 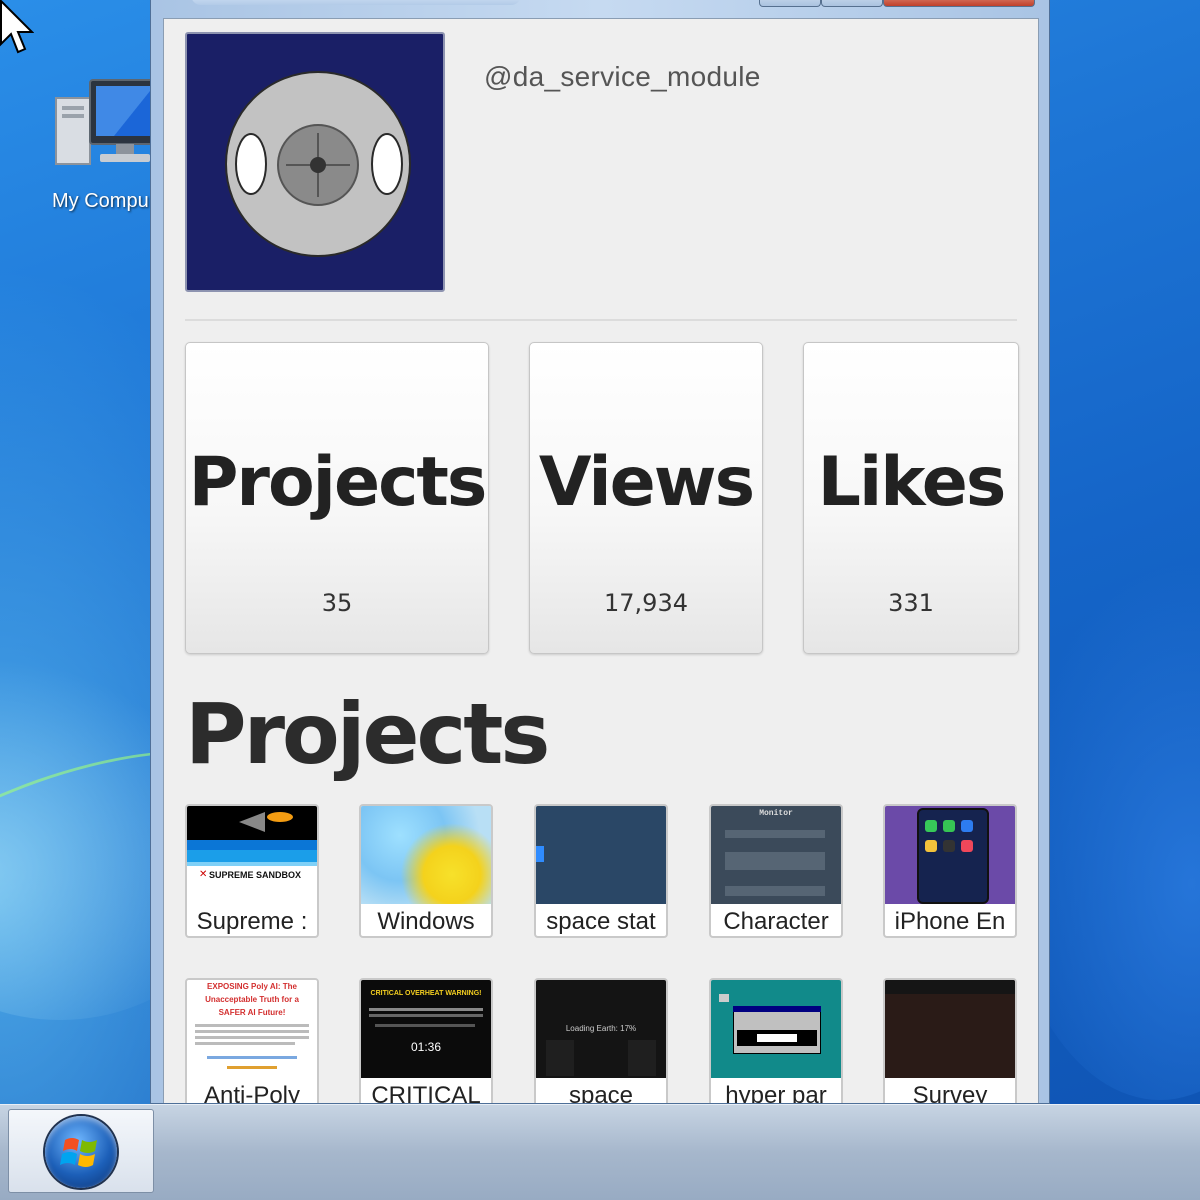 What do you see at coordinates (78, 1152) in the screenshot?
I see `windows-logo-icon` at bounding box center [78, 1152].